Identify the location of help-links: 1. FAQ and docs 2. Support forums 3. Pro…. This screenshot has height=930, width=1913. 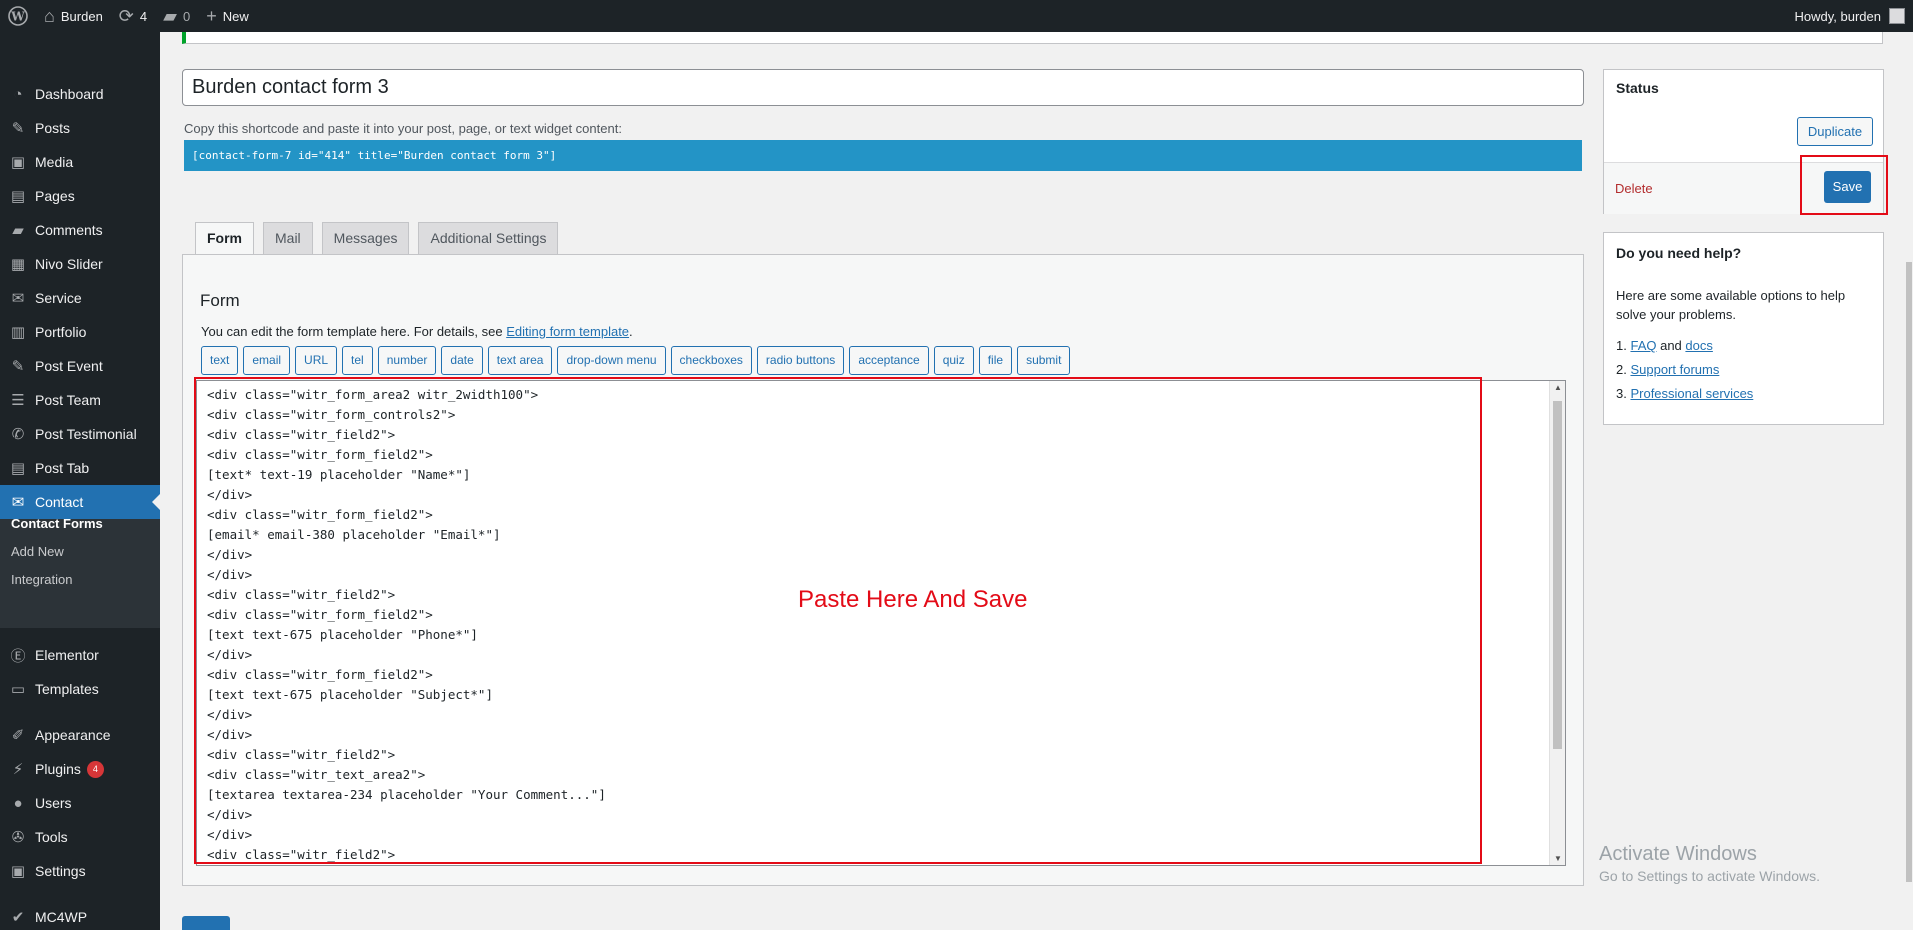
(1684, 370).